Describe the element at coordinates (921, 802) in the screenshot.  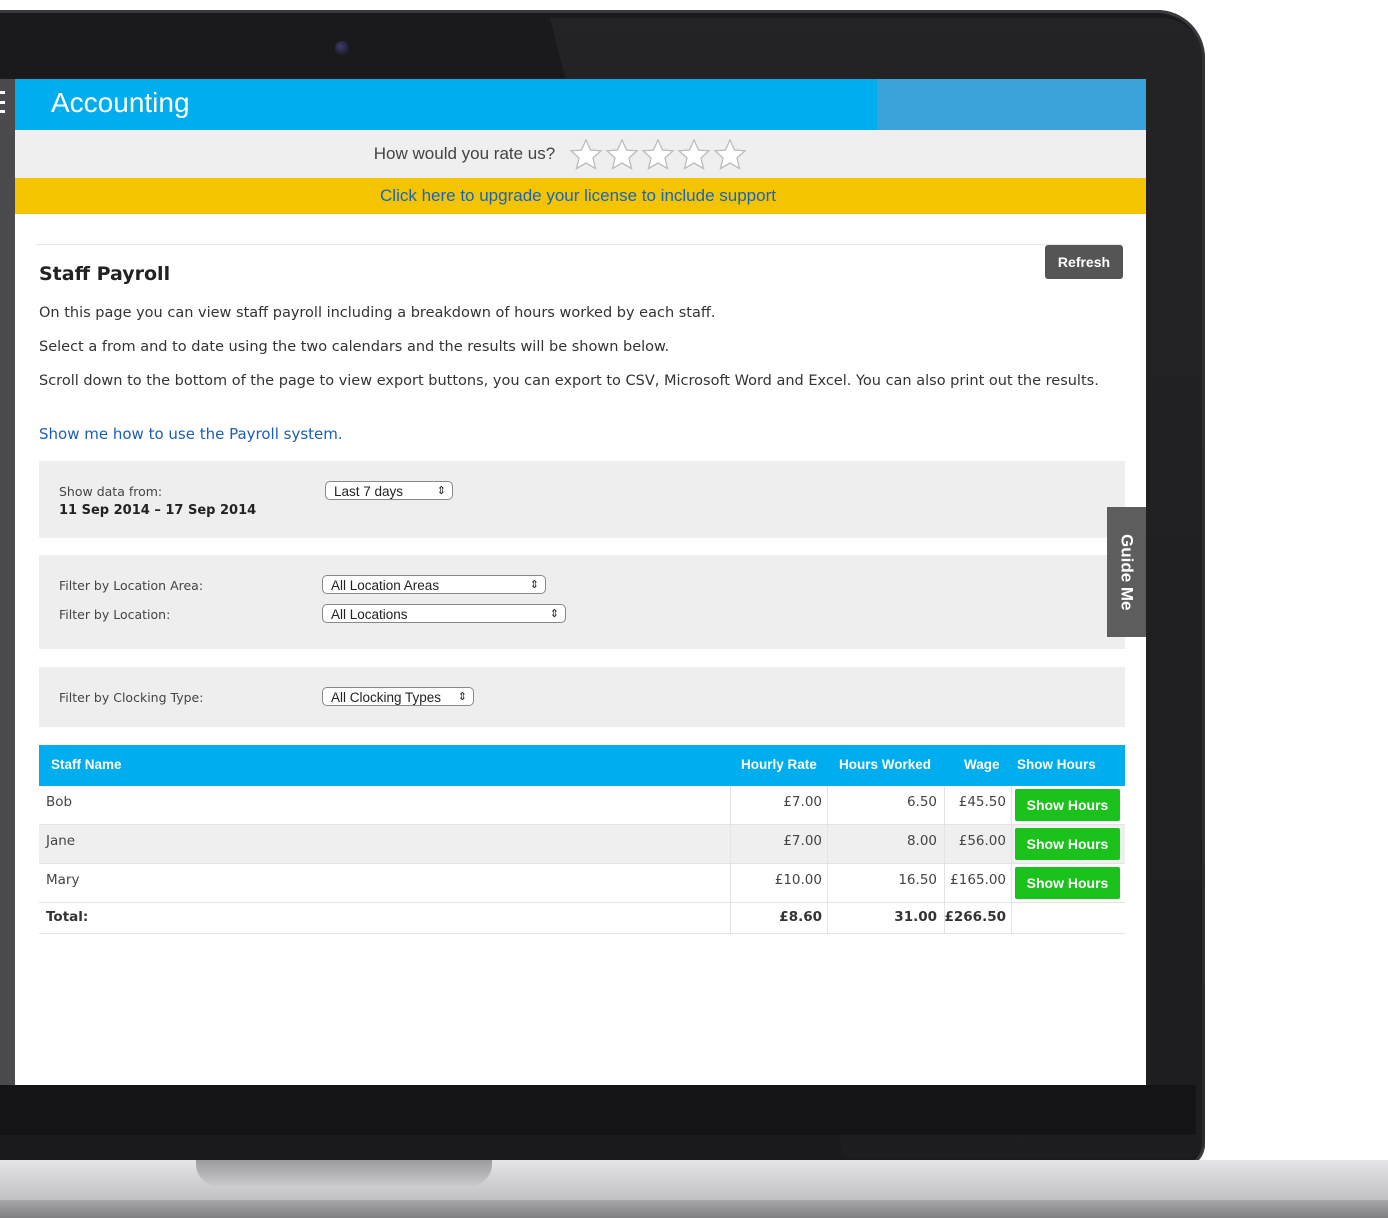
I see `hours-worked: 6.50` at that location.